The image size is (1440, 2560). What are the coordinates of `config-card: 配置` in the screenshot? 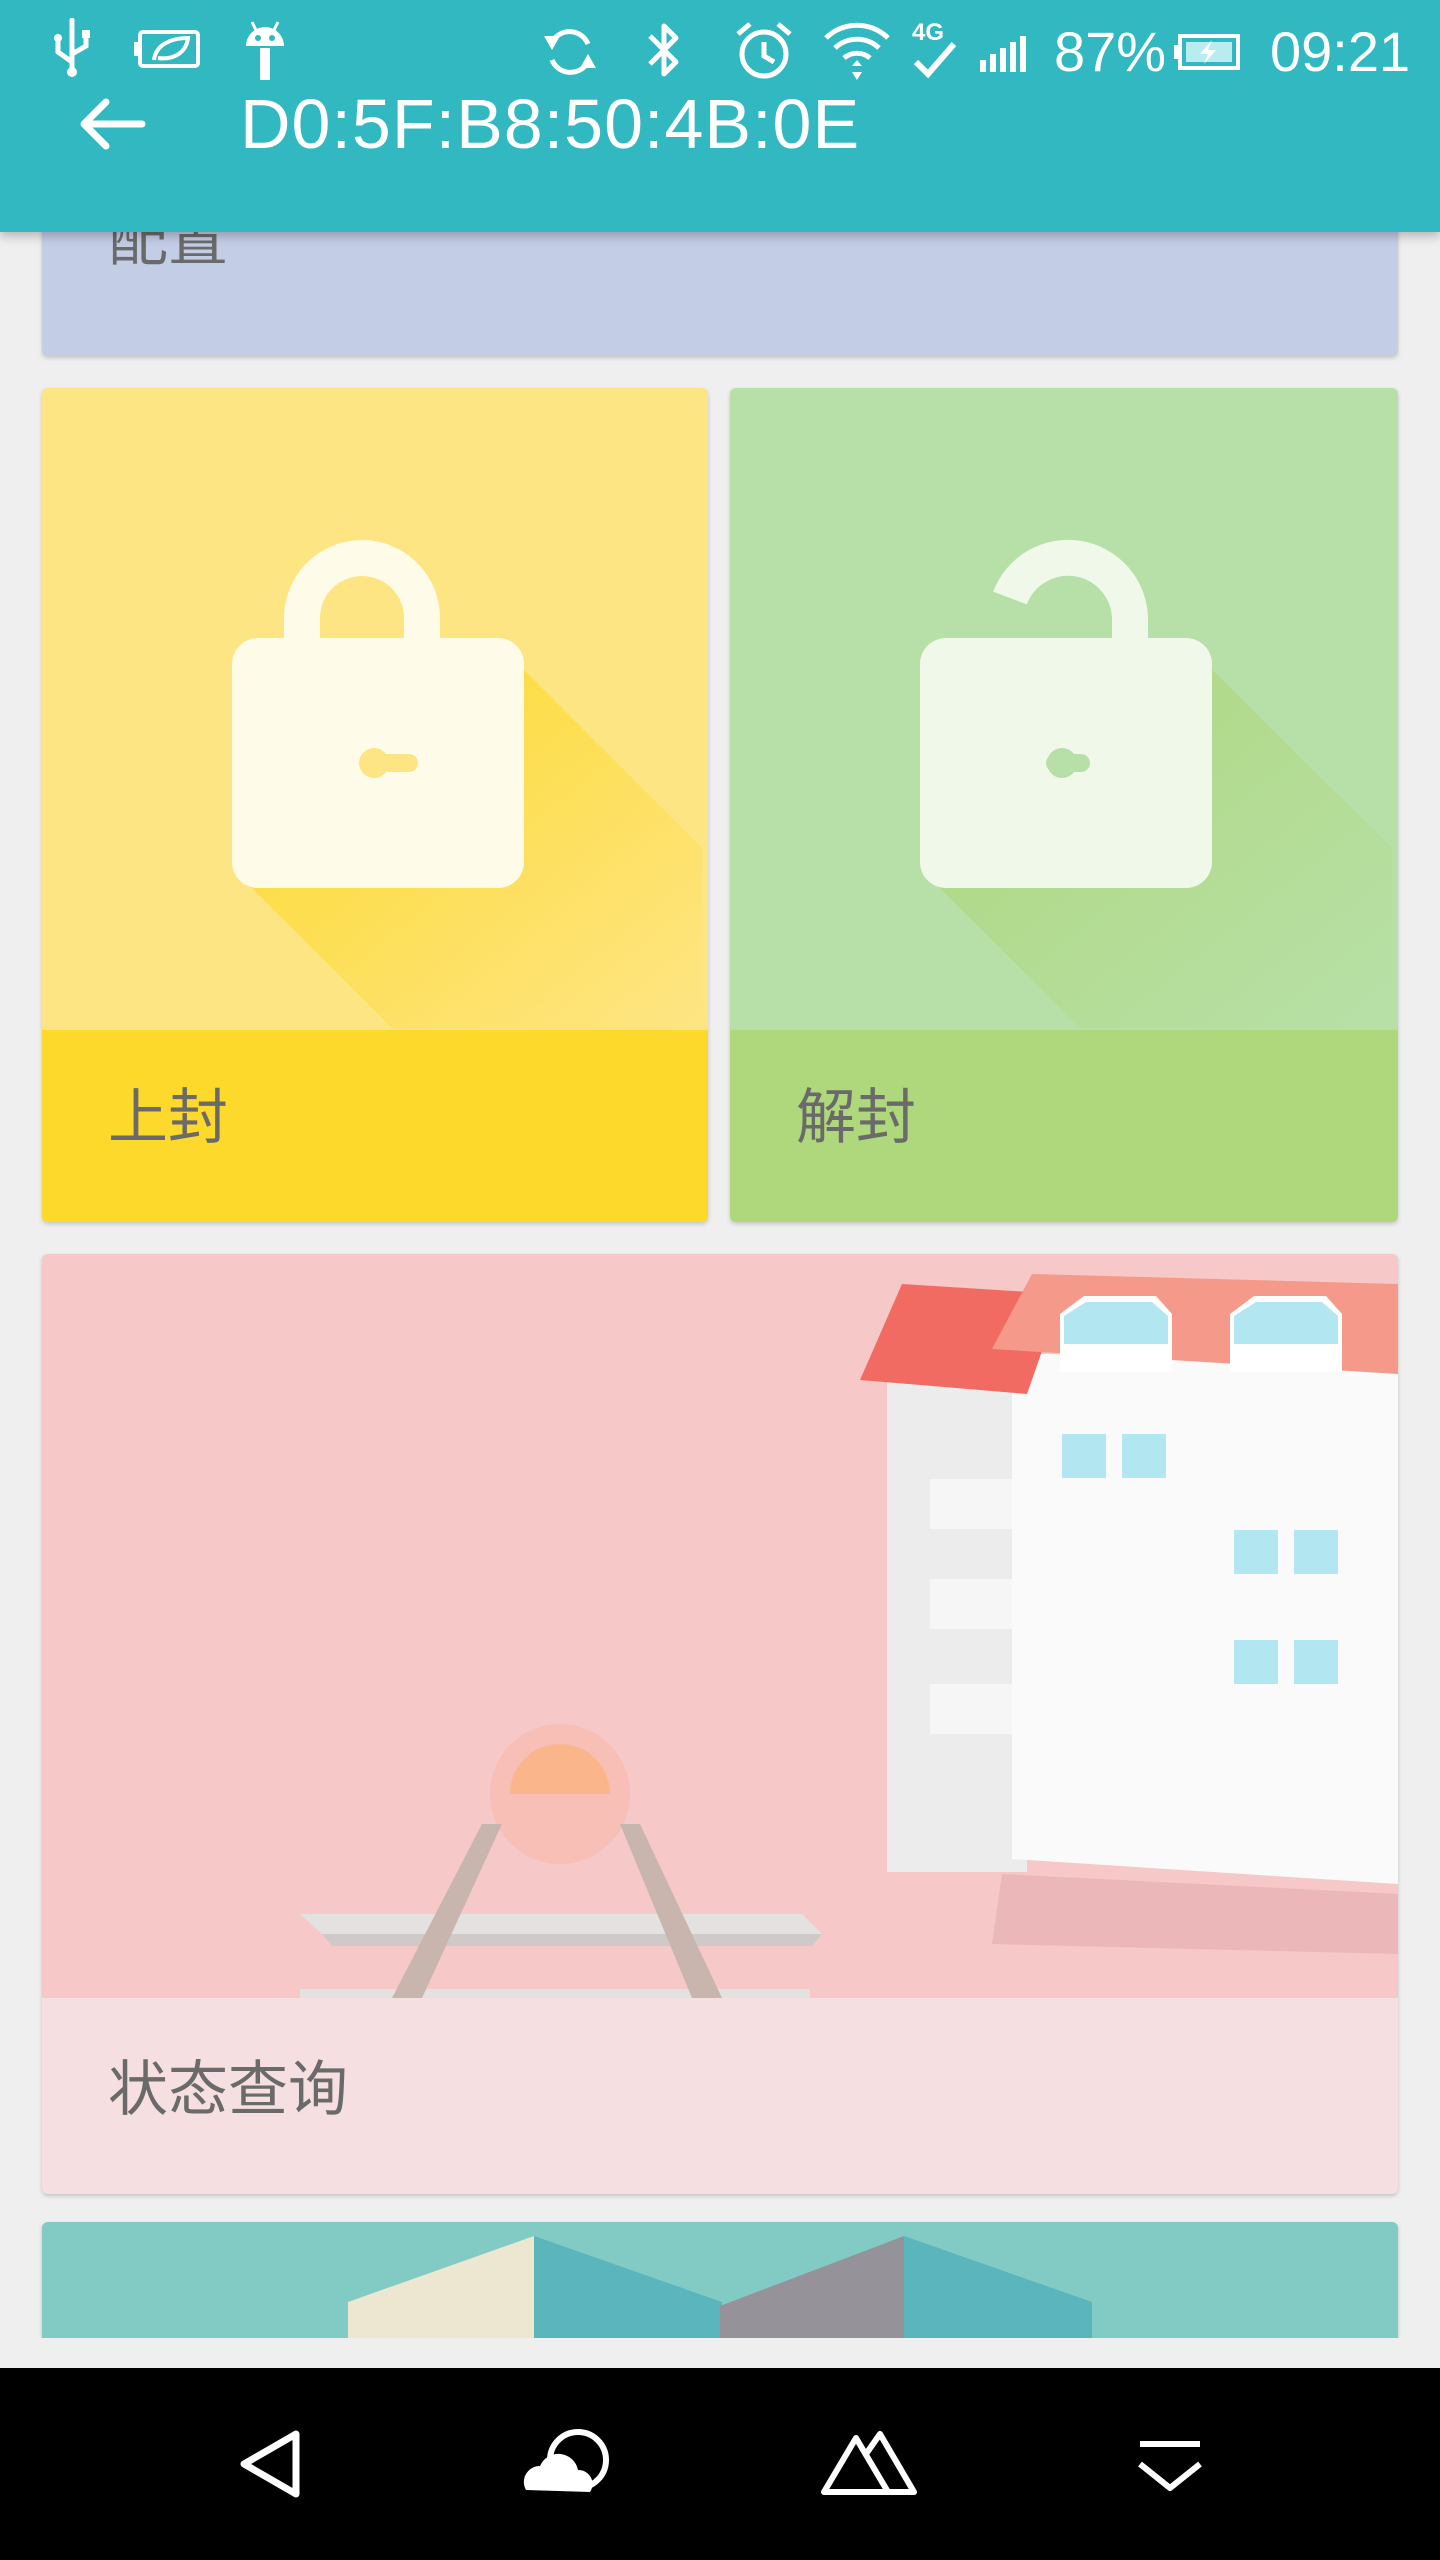 It's located at (720, 294).